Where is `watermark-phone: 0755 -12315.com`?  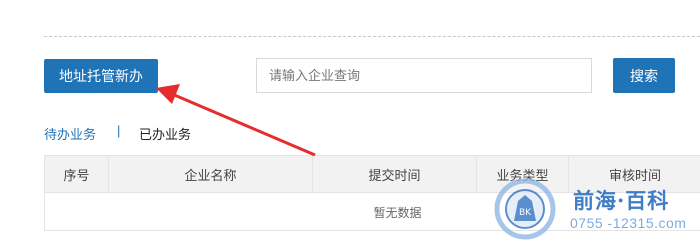
watermark-phone: 0755 -12315.com is located at coordinates (628, 223).